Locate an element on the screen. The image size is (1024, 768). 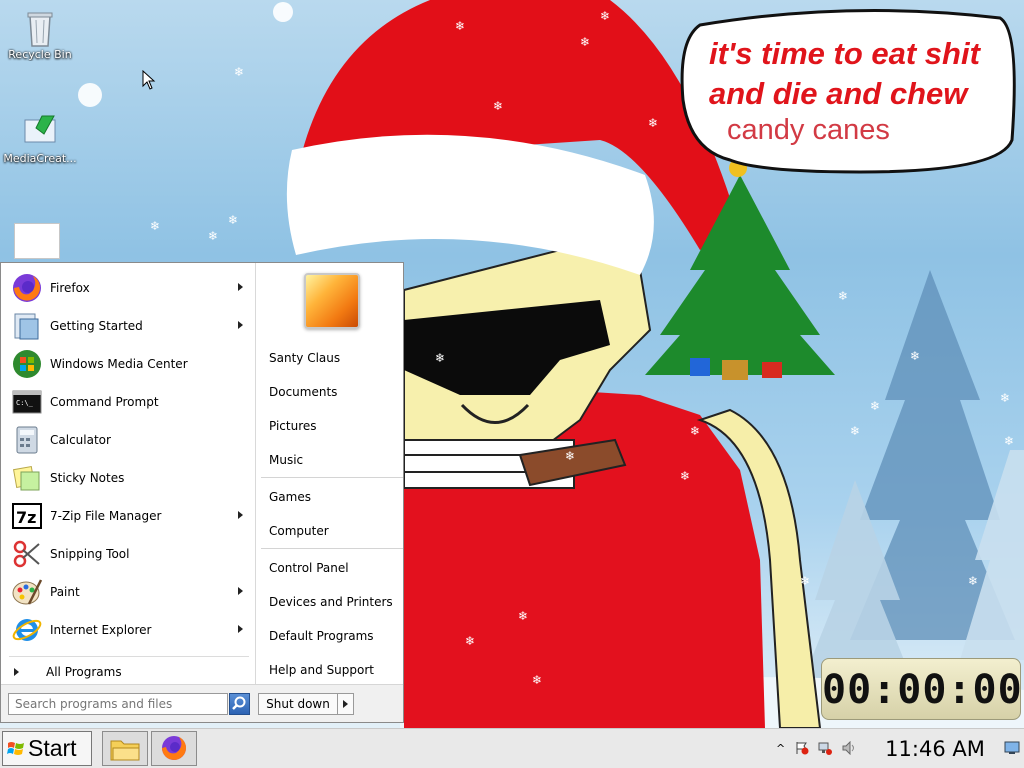
desktop-icon-recycle-bin: Recycle Bin is located at coordinates (40, 34).